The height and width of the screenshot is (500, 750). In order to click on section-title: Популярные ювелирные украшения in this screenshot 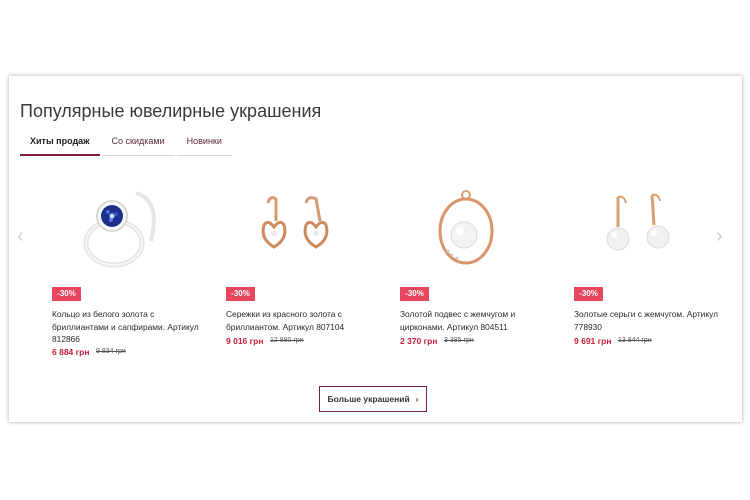, I will do `click(171, 111)`.